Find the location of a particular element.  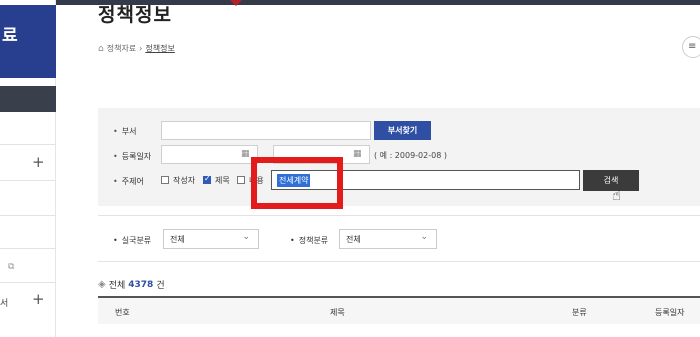

title-checkbox-label: 제목 is located at coordinates (222, 180).